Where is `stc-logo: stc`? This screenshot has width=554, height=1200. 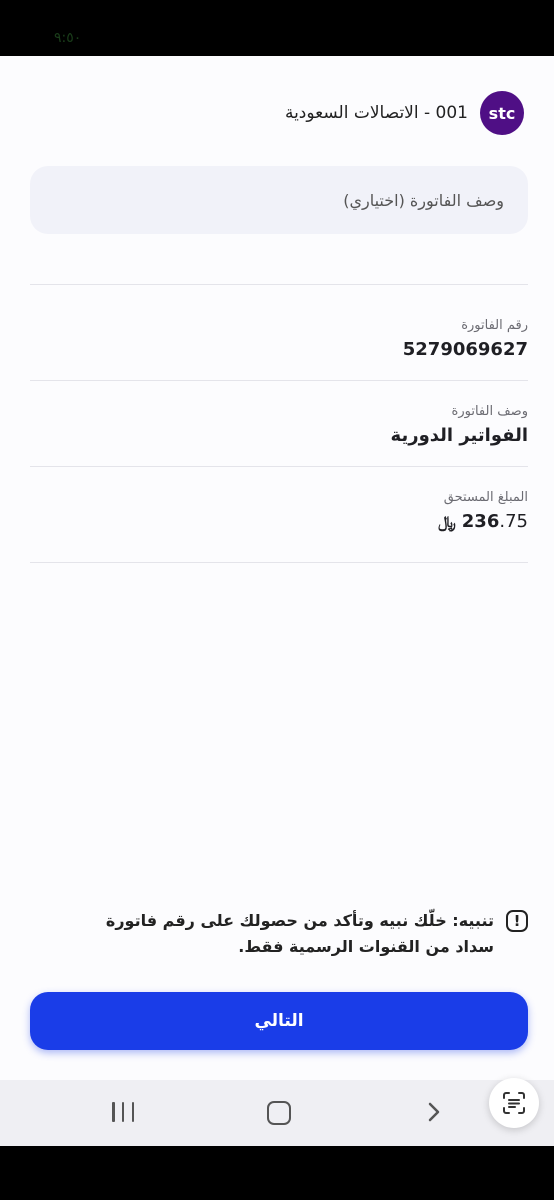 stc-logo: stc is located at coordinates (502, 113).